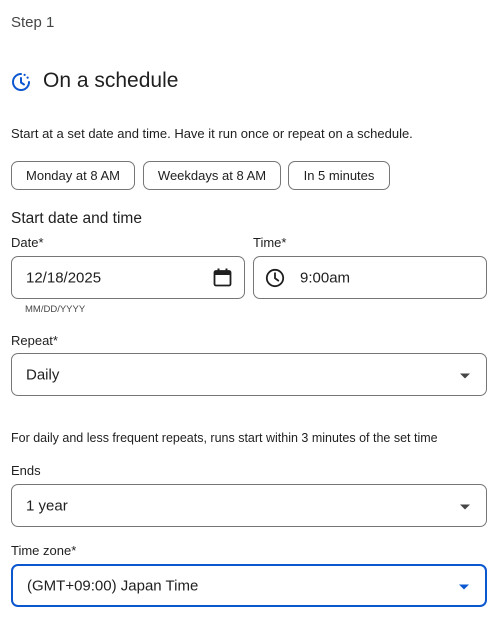  What do you see at coordinates (222, 277) in the screenshot?
I see `calendar-icon` at bounding box center [222, 277].